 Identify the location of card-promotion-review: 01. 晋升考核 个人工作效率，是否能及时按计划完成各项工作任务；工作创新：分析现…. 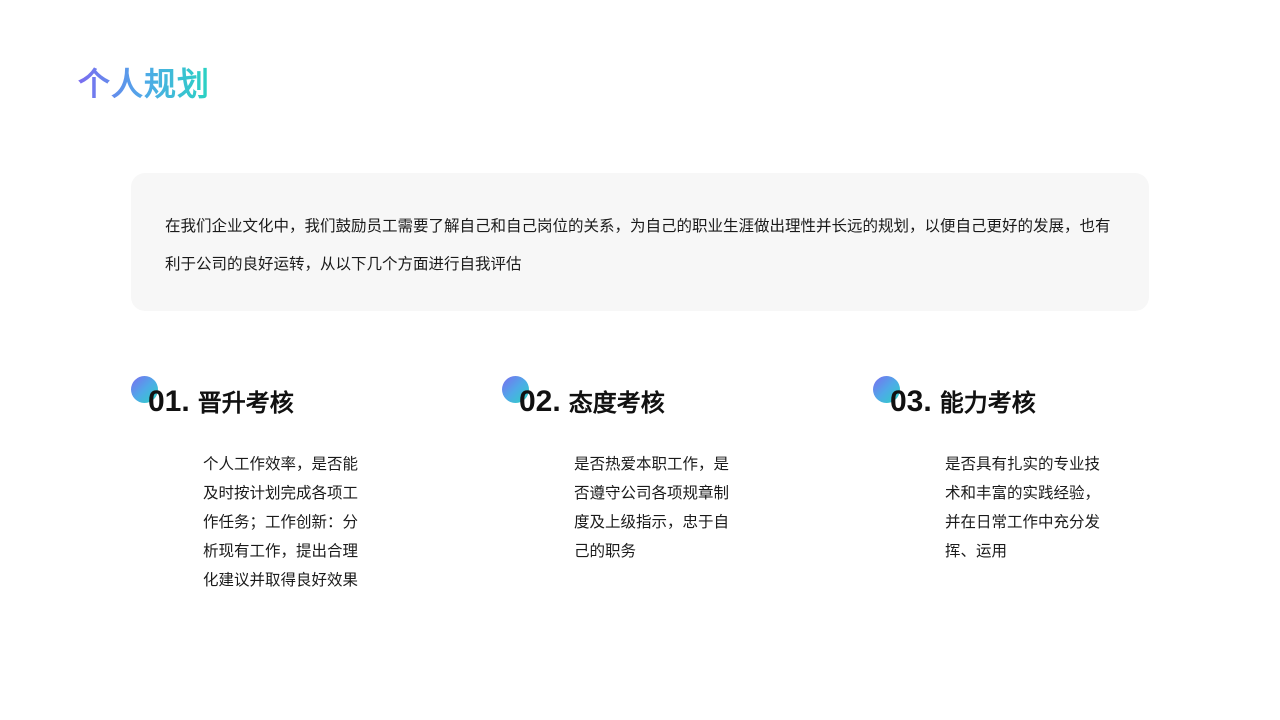
(281, 496).